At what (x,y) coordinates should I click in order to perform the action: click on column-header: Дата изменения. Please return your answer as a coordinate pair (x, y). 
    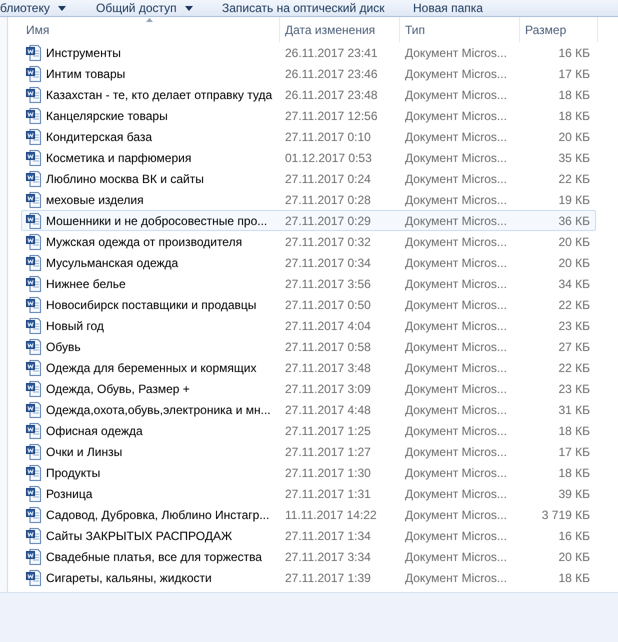
    Looking at the image, I should click on (340, 29).